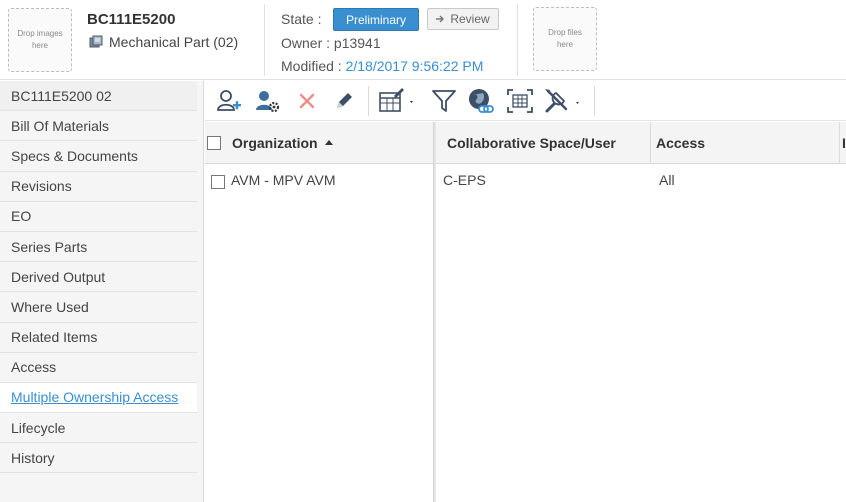  I want to click on modified-date-link: 2/18/2017 9:56:22 PM, so click(415, 66).